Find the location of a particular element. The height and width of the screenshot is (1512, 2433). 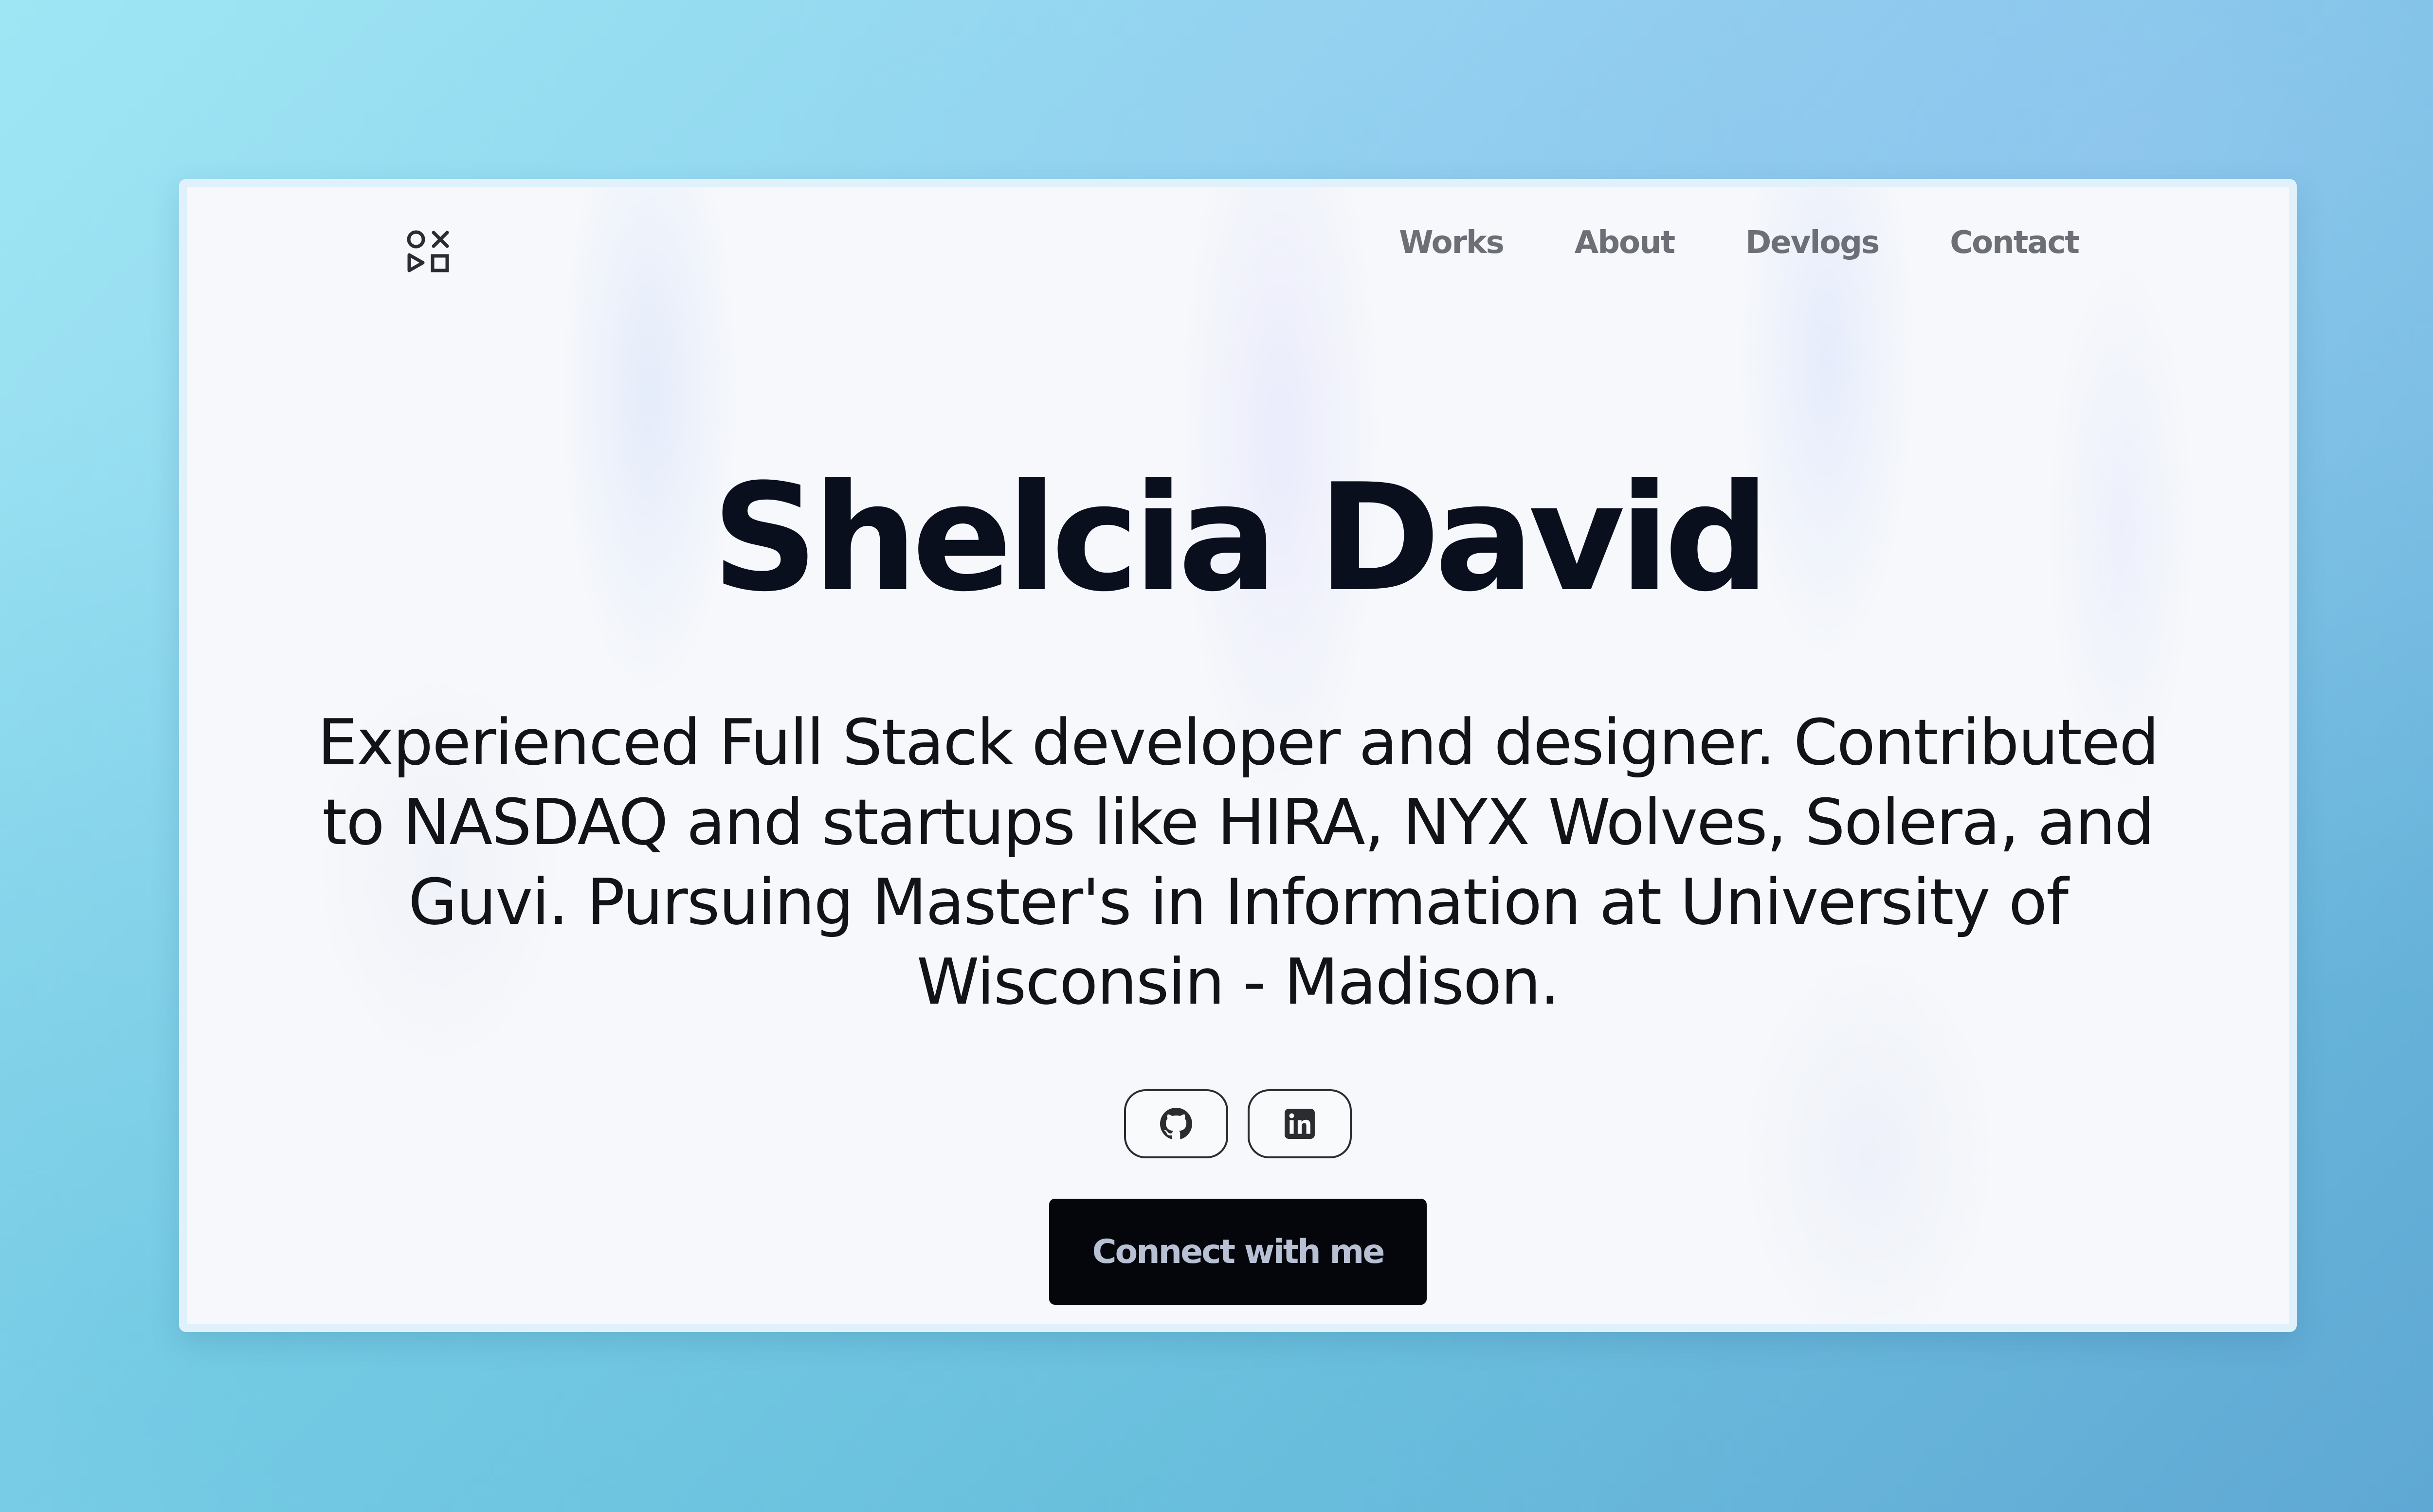

social-links is located at coordinates (1238, 1123).